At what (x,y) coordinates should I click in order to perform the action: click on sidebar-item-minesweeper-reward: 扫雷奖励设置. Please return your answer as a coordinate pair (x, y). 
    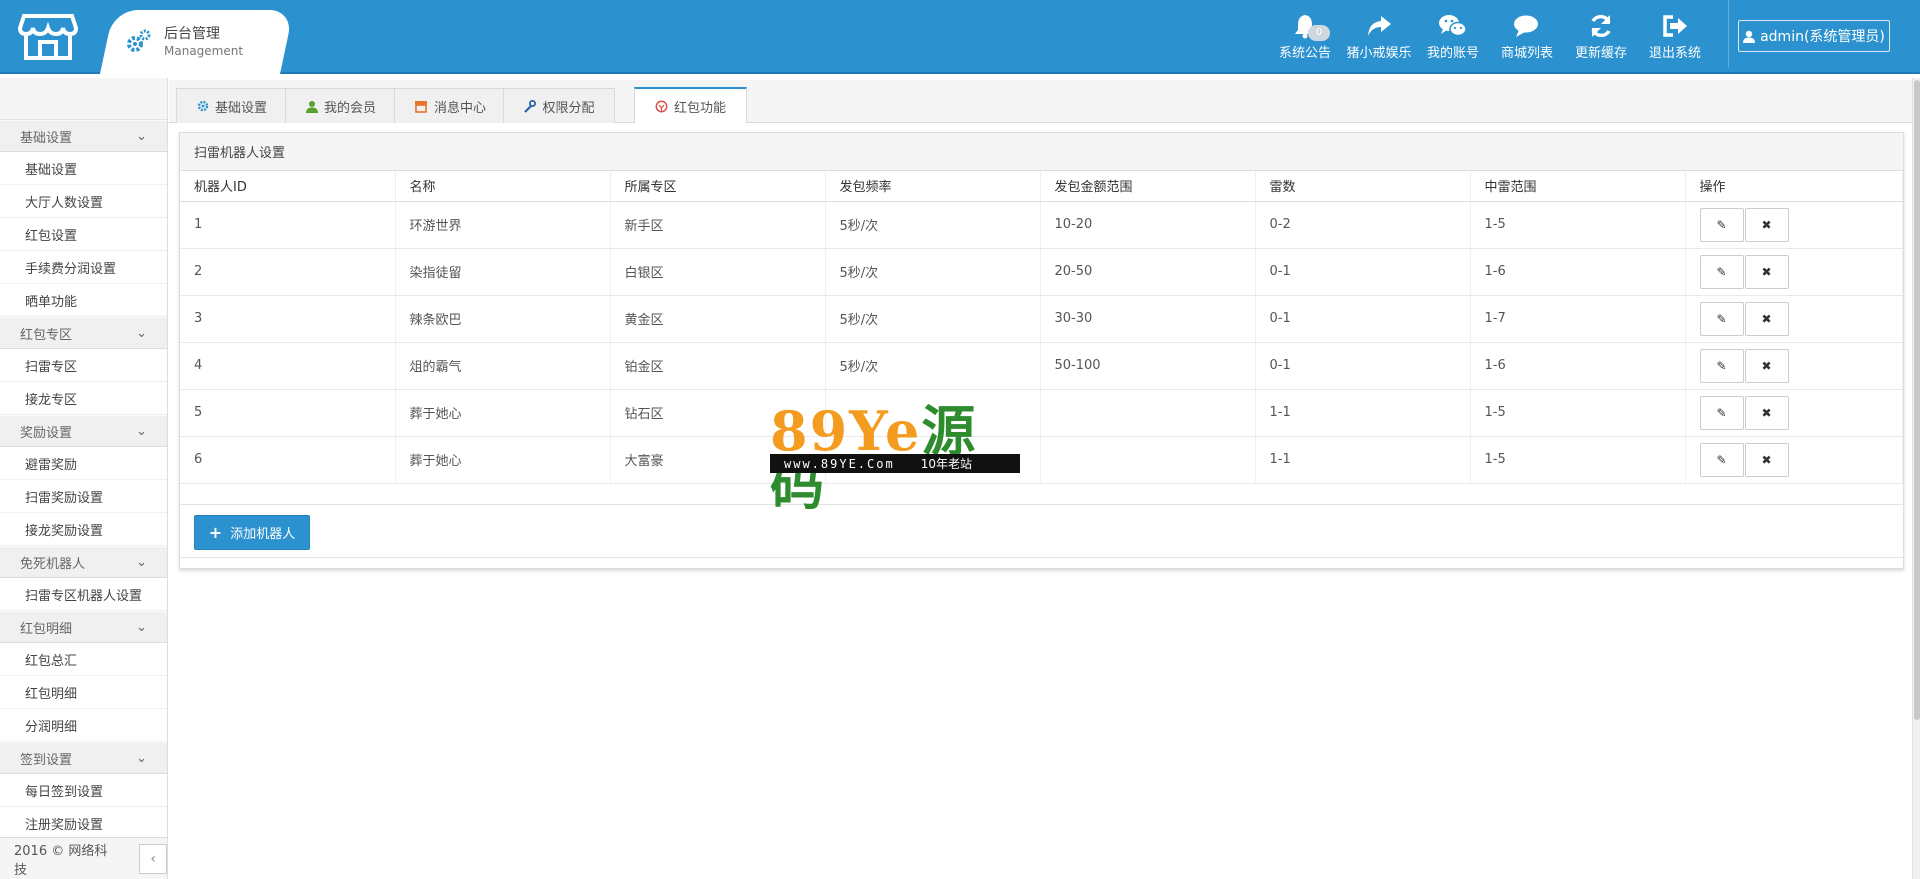
    Looking at the image, I should click on (83, 496).